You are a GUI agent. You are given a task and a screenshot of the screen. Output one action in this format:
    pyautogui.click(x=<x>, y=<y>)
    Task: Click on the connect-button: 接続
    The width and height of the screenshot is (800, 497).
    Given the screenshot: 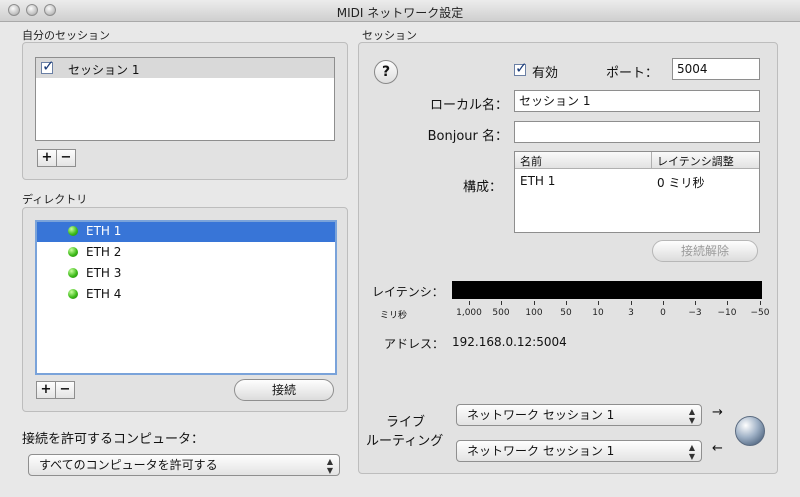 What is the action you would take?
    pyautogui.click(x=284, y=390)
    